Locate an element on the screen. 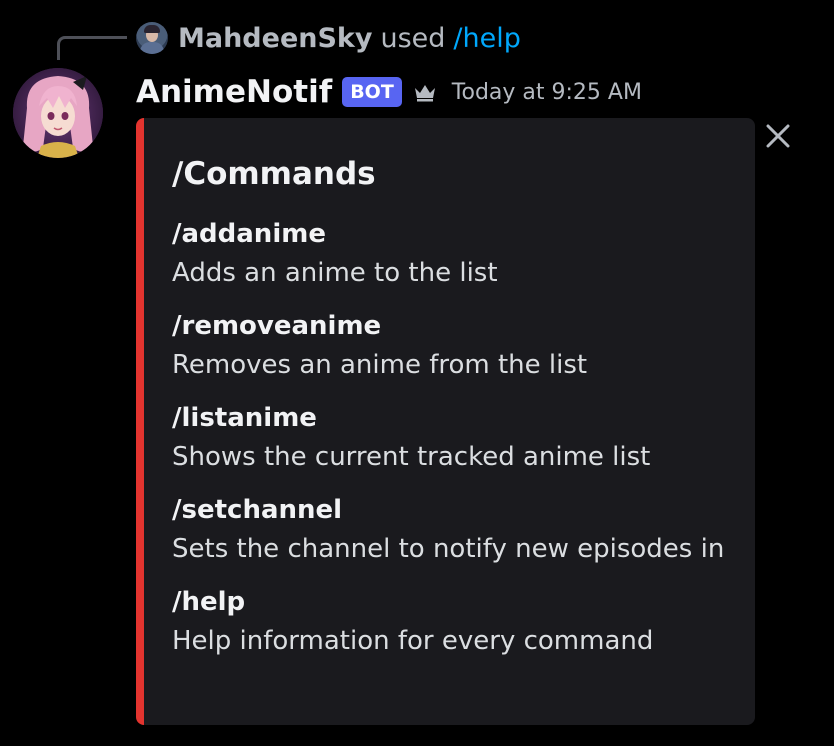 The width and height of the screenshot is (834, 746). bot-avatar is located at coordinates (58, 113).